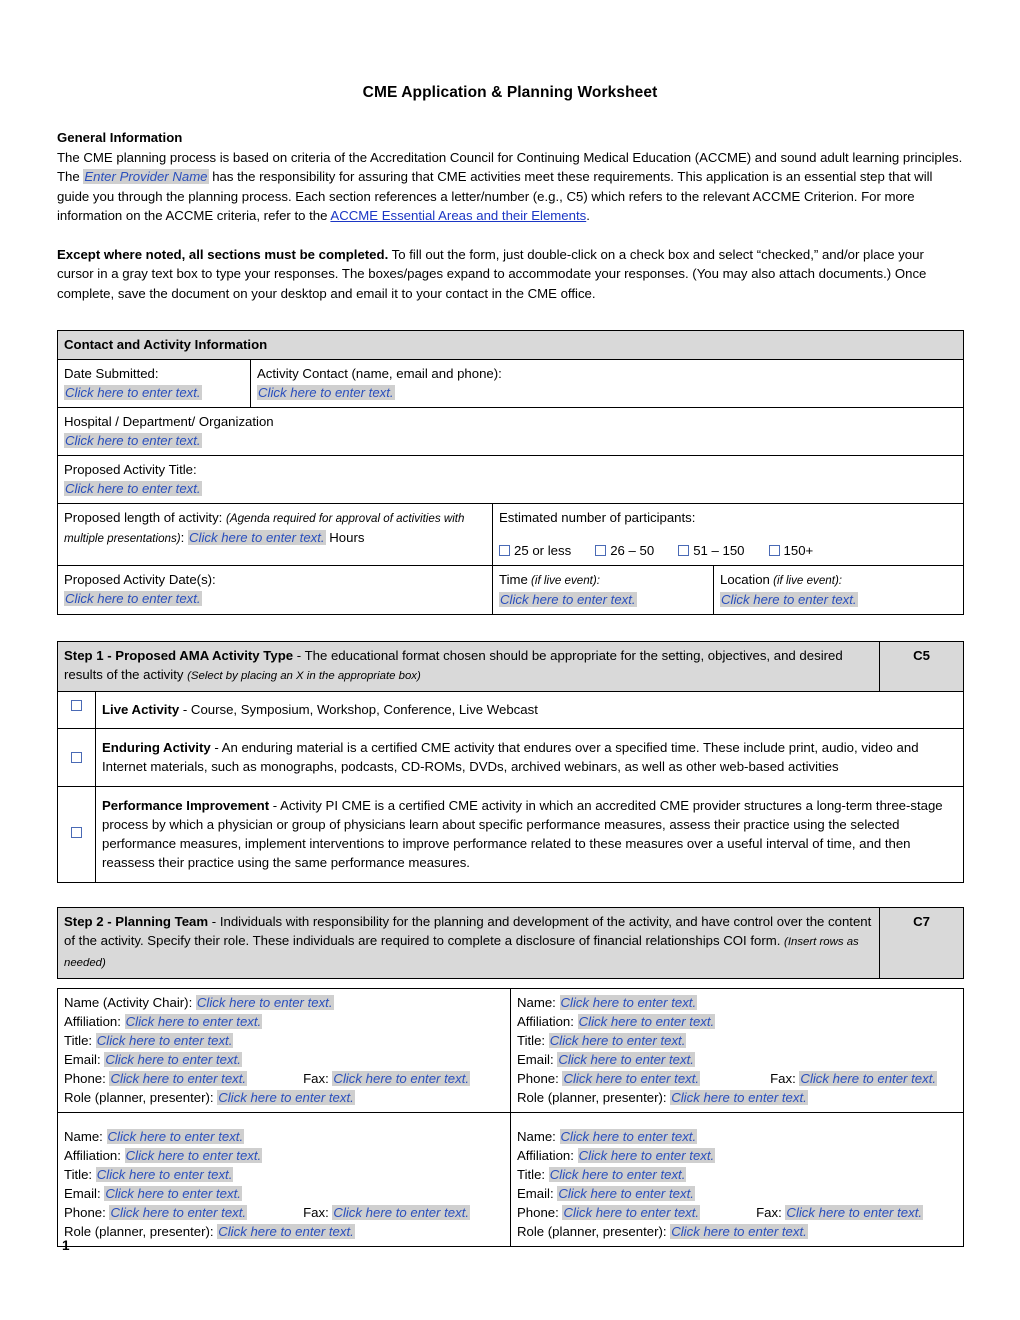 This screenshot has width=1020, height=1320. Describe the element at coordinates (510, 344) in the screenshot. I see `table-row: Contact and Activity Information` at that location.